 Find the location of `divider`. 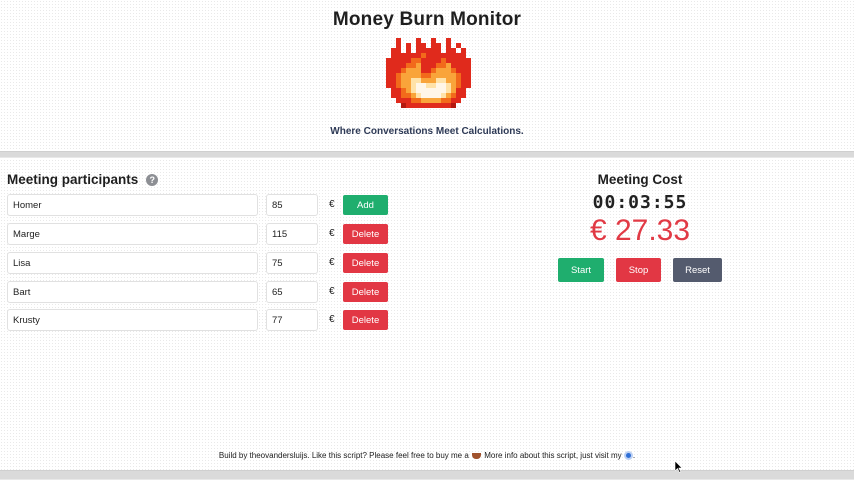

divider is located at coordinates (427, 154).